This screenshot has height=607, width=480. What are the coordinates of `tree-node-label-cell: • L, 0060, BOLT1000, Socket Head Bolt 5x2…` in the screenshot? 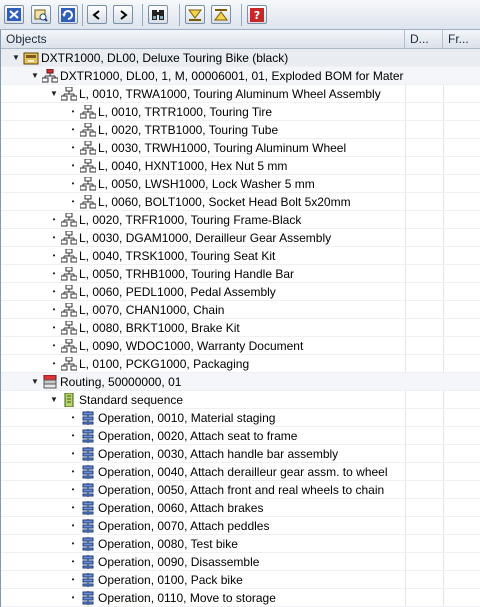 It's located at (202, 201).